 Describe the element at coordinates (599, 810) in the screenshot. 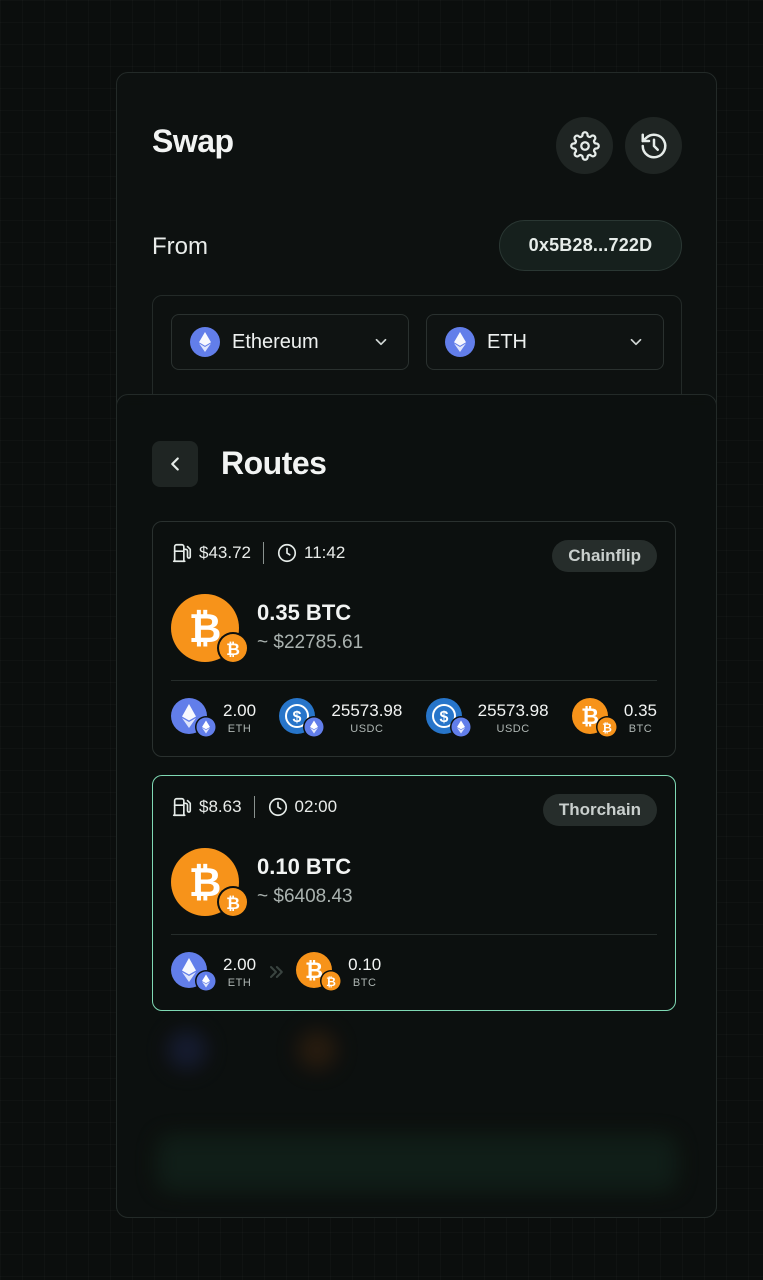

I see `provider-badge: Thorchain` at that location.